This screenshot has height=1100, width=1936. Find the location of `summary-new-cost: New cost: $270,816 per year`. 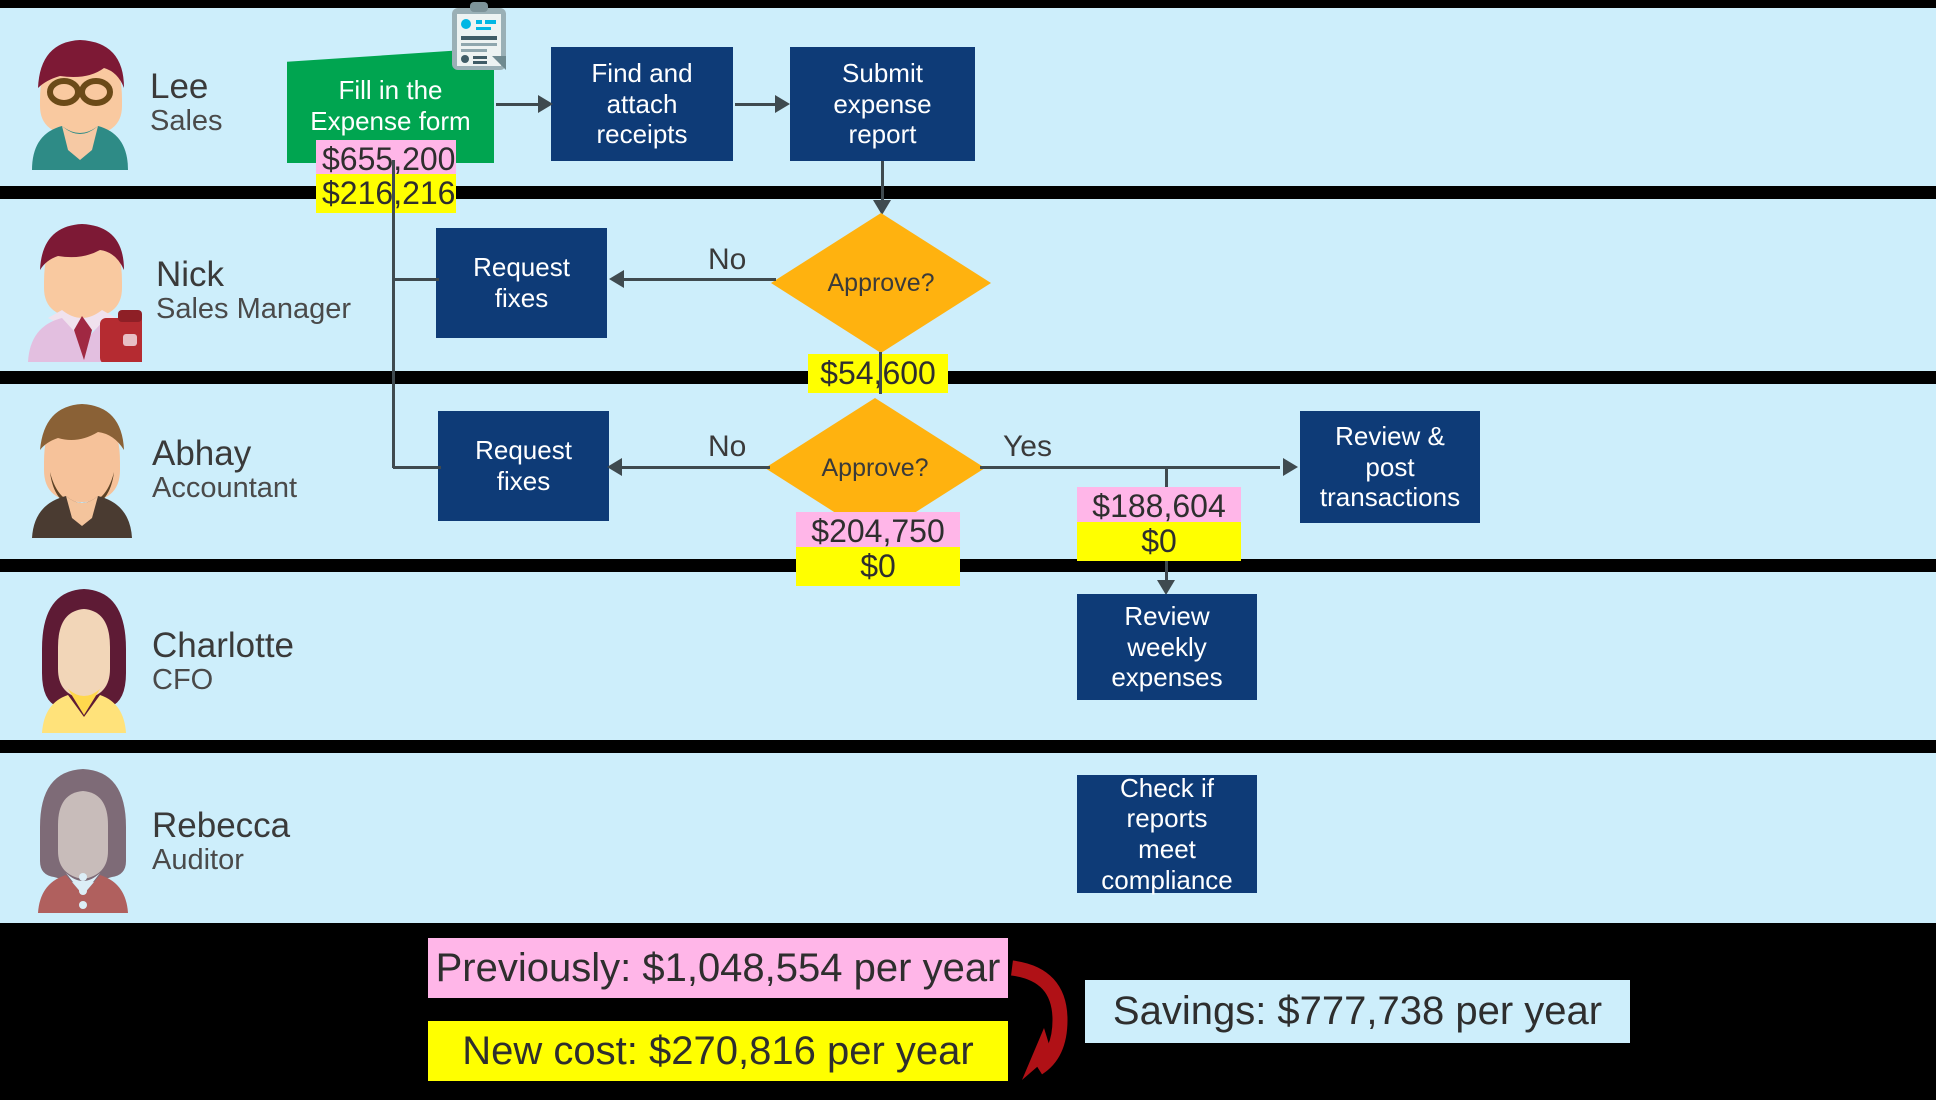

summary-new-cost: New cost: $270,816 per year is located at coordinates (718, 1051).